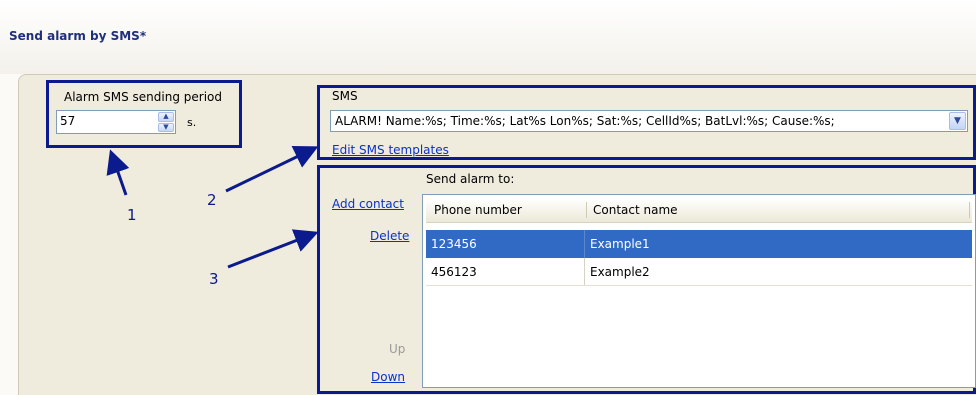 This screenshot has height=395, width=976. Describe the element at coordinates (166, 127) in the screenshot. I see `spin-down-icon: ▼` at that location.